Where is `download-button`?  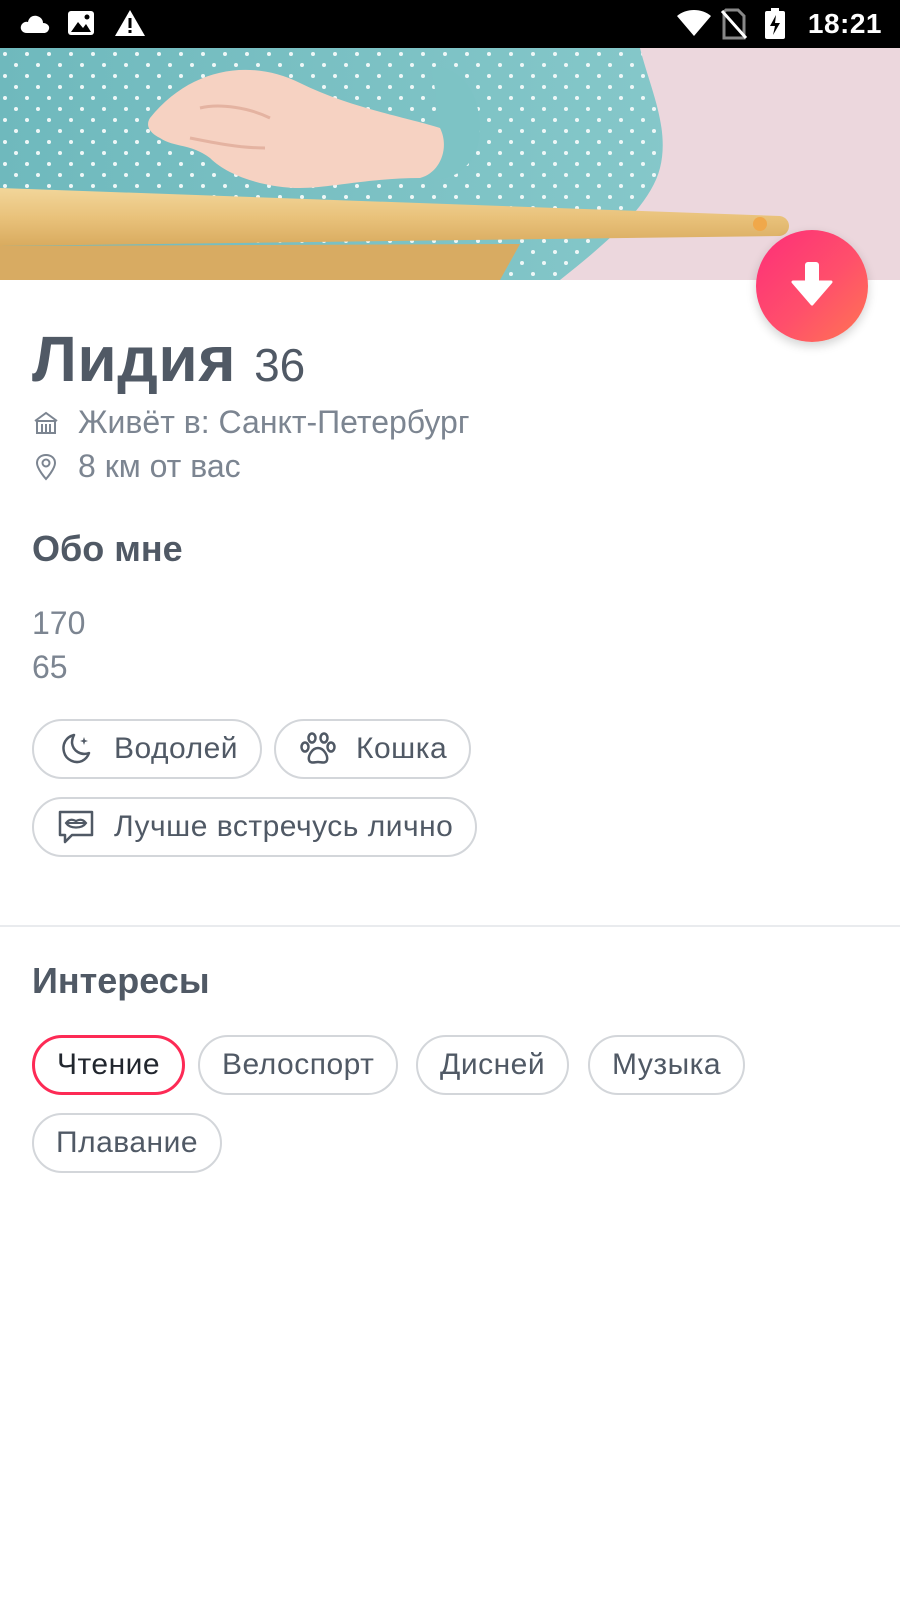
download-button is located at coordinates (812, 286).